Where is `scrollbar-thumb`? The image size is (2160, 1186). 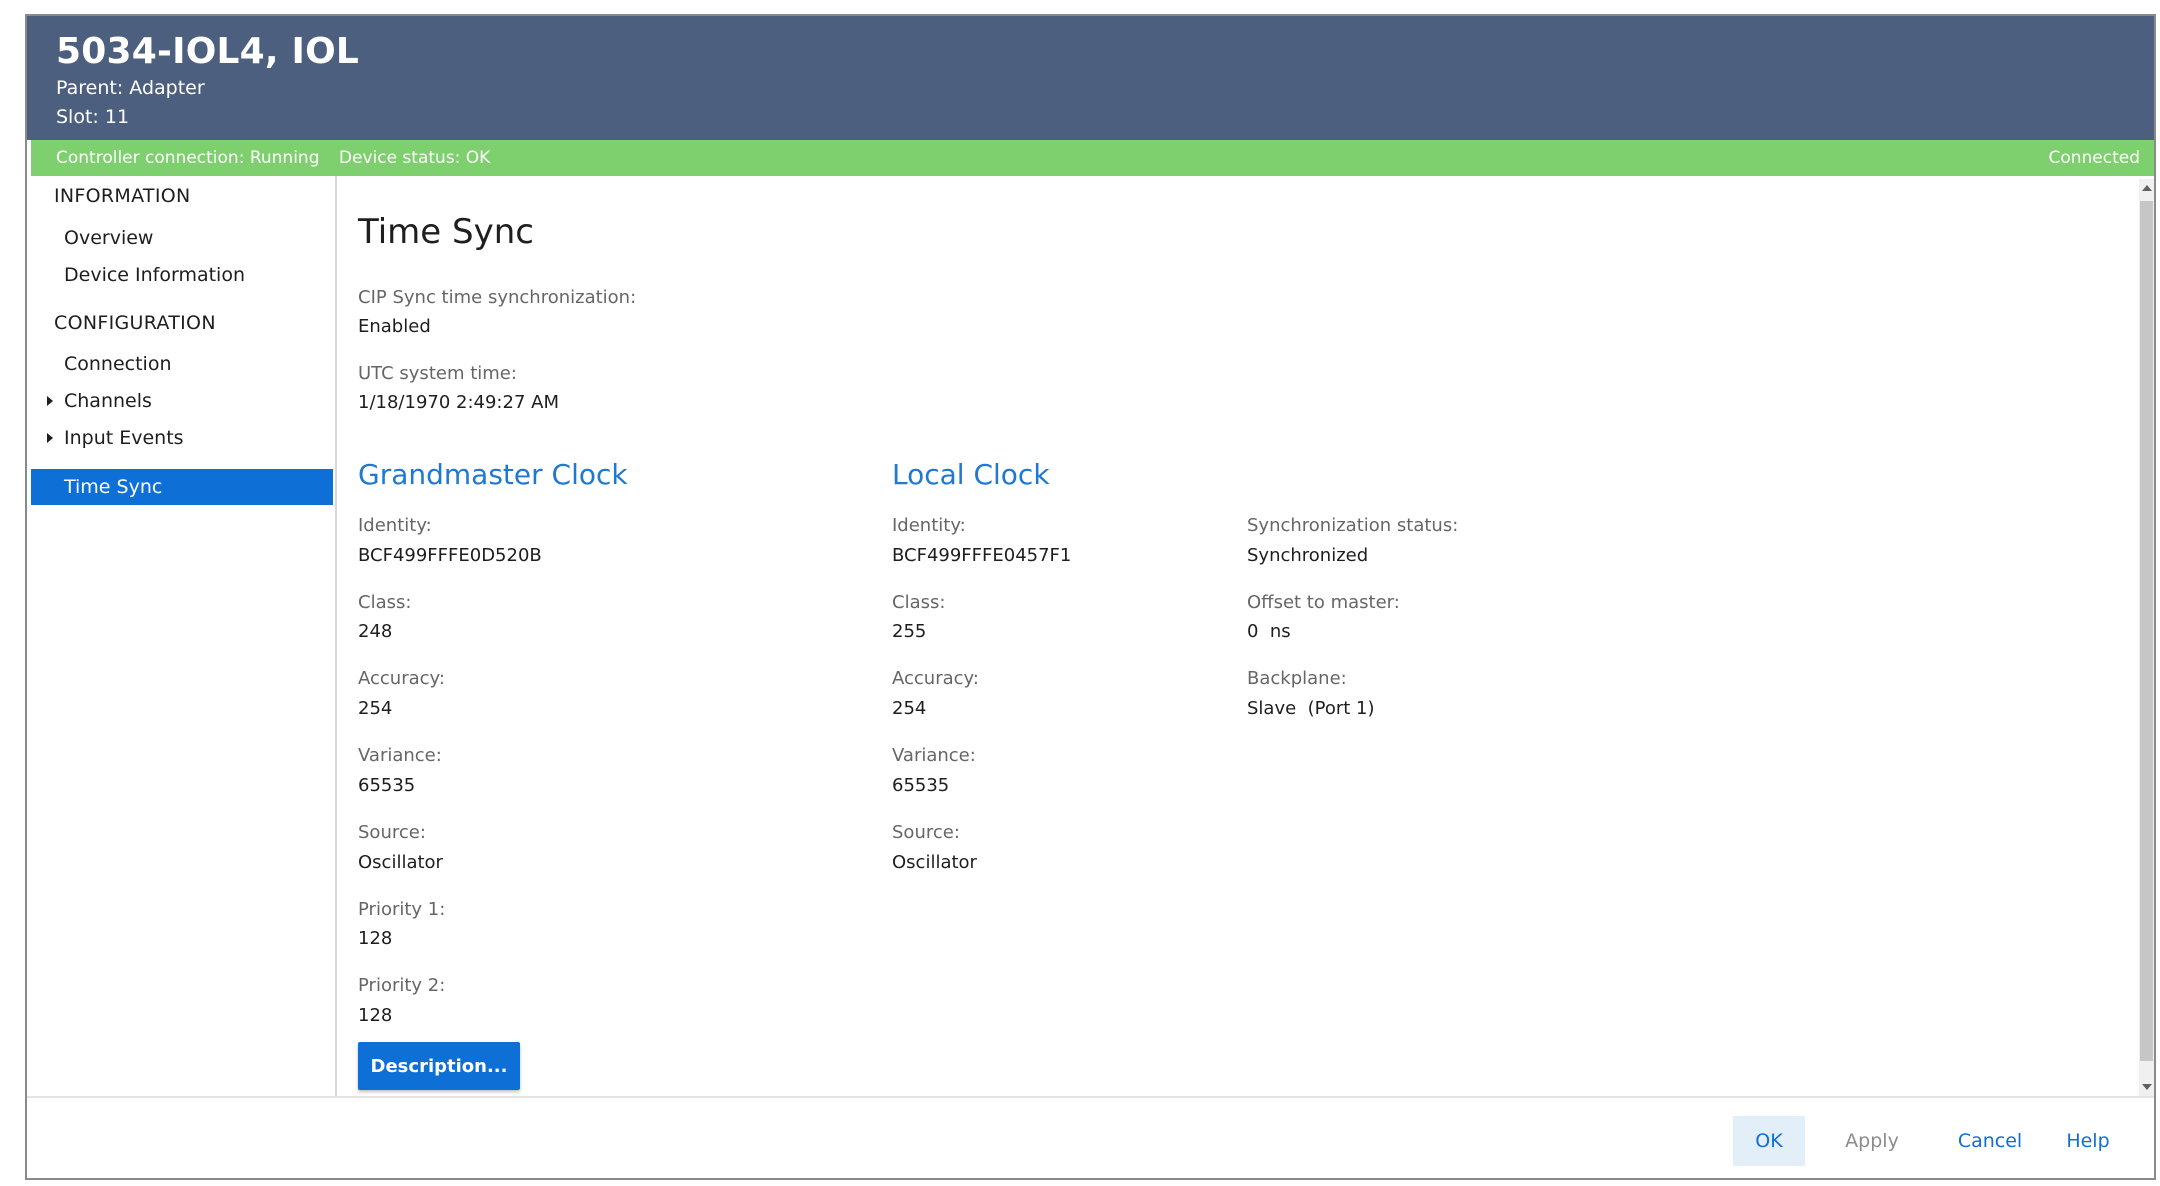 scrollbar-thumb is located at coordinates (2146, 631).